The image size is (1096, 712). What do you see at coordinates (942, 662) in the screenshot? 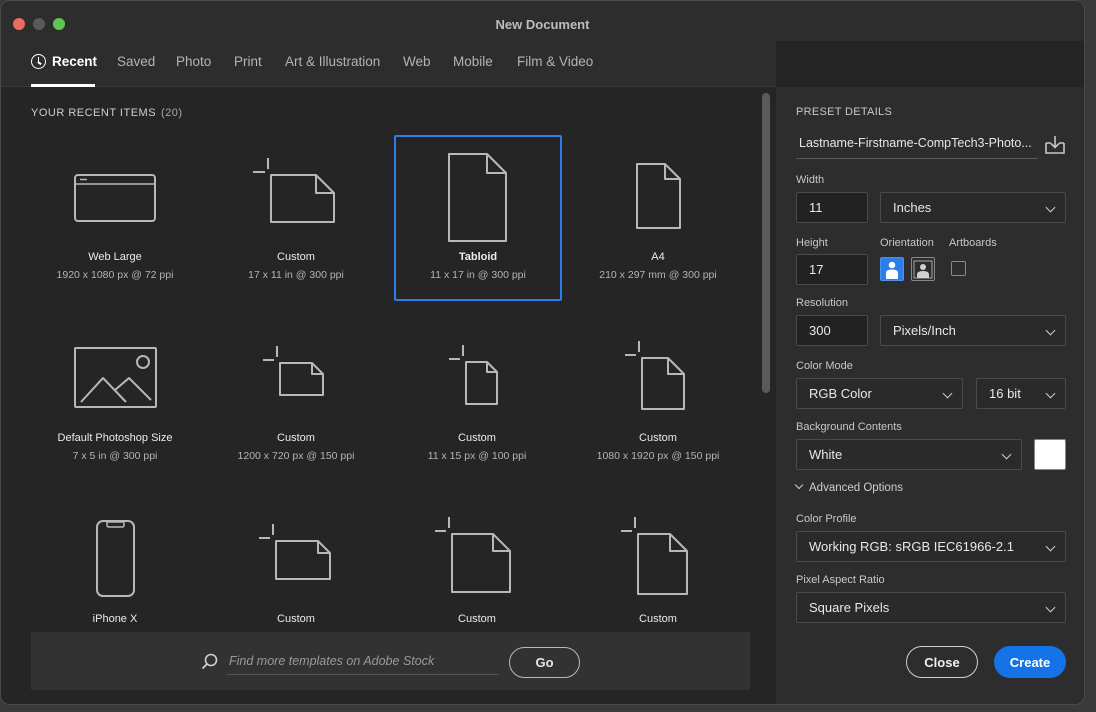
I see `close-button: Close` at bounding box center [942, 662].